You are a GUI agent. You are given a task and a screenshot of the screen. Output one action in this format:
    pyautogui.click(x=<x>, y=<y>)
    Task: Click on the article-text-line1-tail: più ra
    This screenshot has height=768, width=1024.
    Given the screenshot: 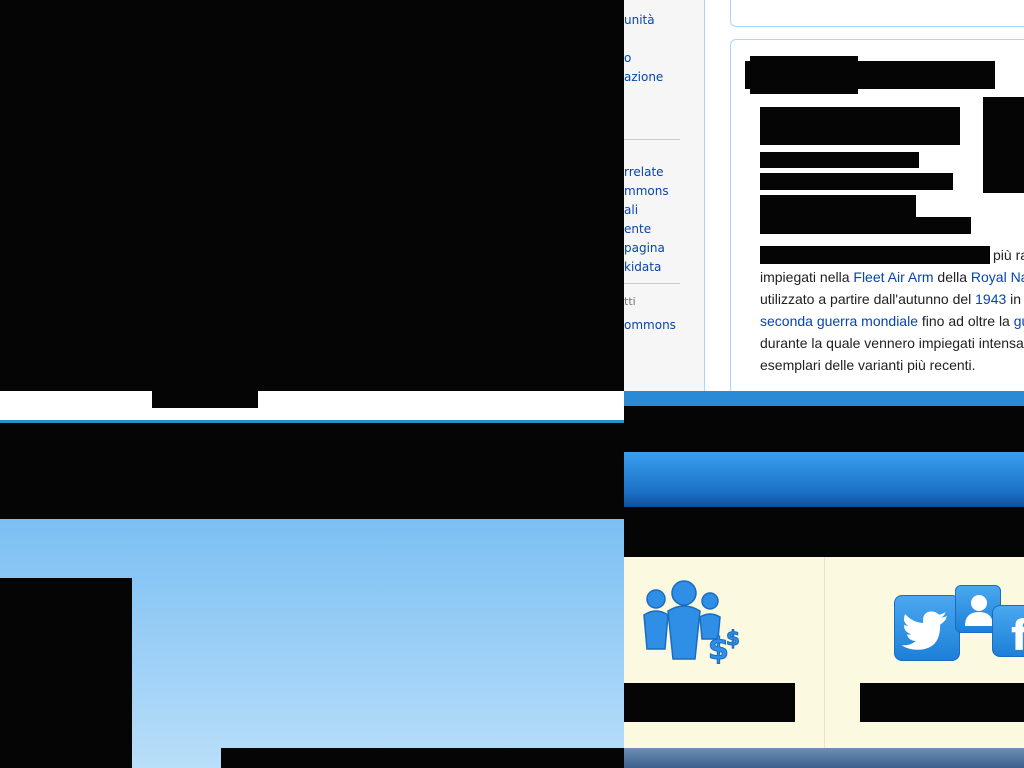 What is the action you would take?
    pyautogui.click(x=1008, y=255)
    